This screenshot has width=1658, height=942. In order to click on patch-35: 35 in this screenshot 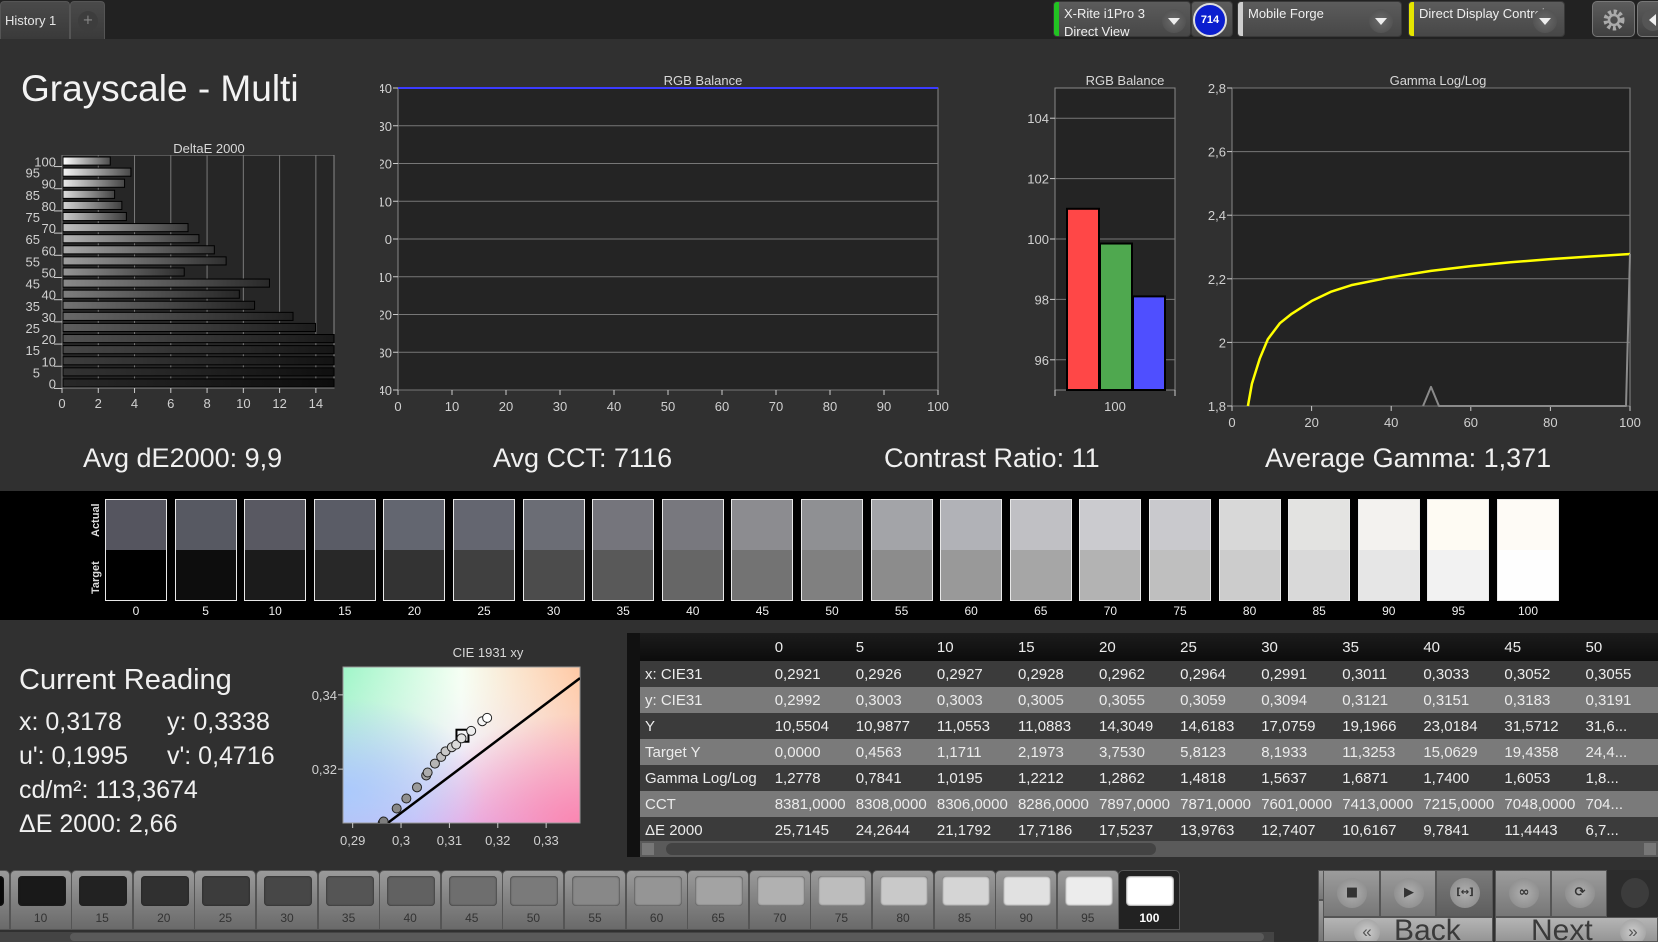, I will do `click(348, 900)`.